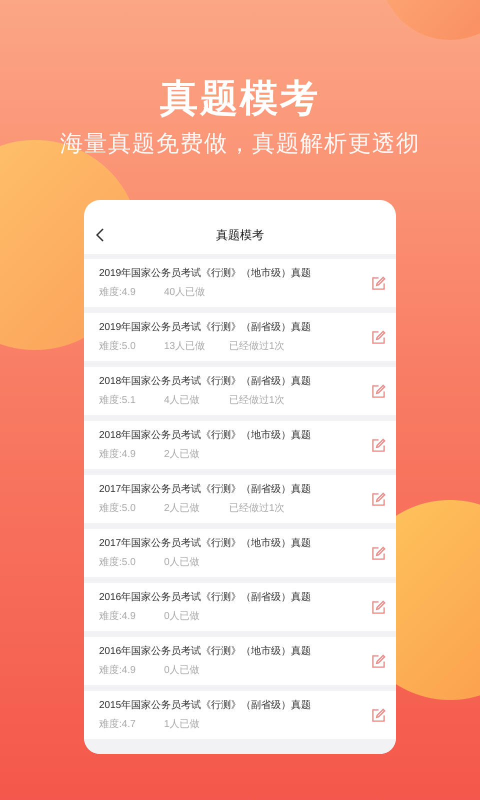  I want to click on exam-title: 2018年国家公务员考试《行测》（副省级）真题, so click(205, 382).